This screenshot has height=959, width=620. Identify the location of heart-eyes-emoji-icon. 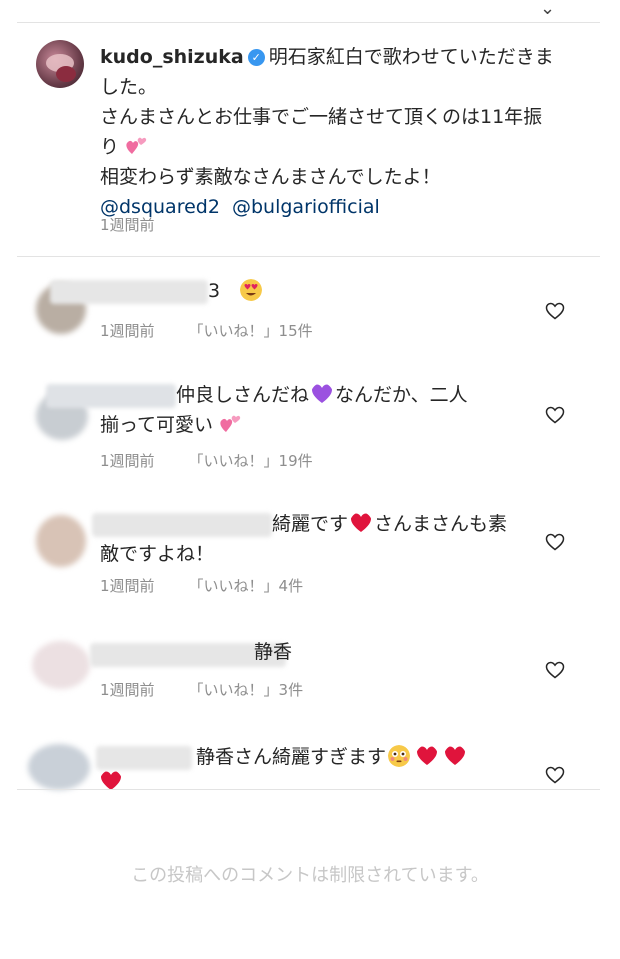
(251, 290).